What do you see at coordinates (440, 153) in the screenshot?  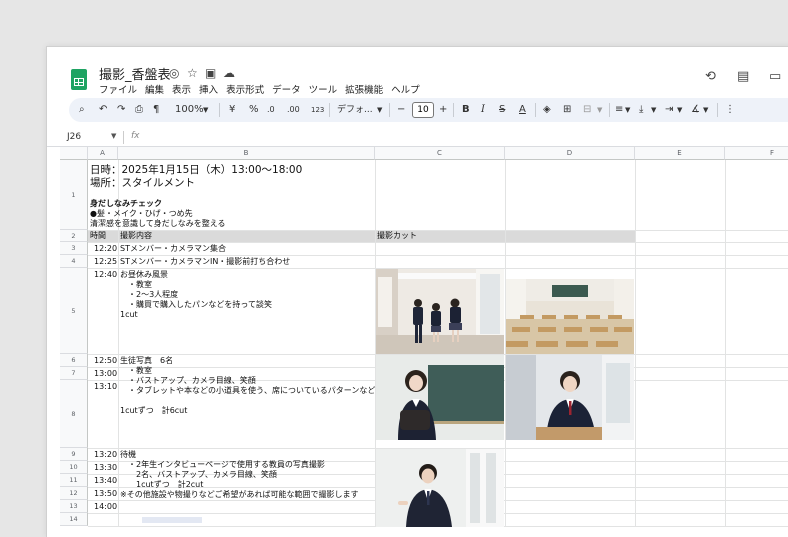 I see `column-header-c: C` at bounding box center [440, 153].